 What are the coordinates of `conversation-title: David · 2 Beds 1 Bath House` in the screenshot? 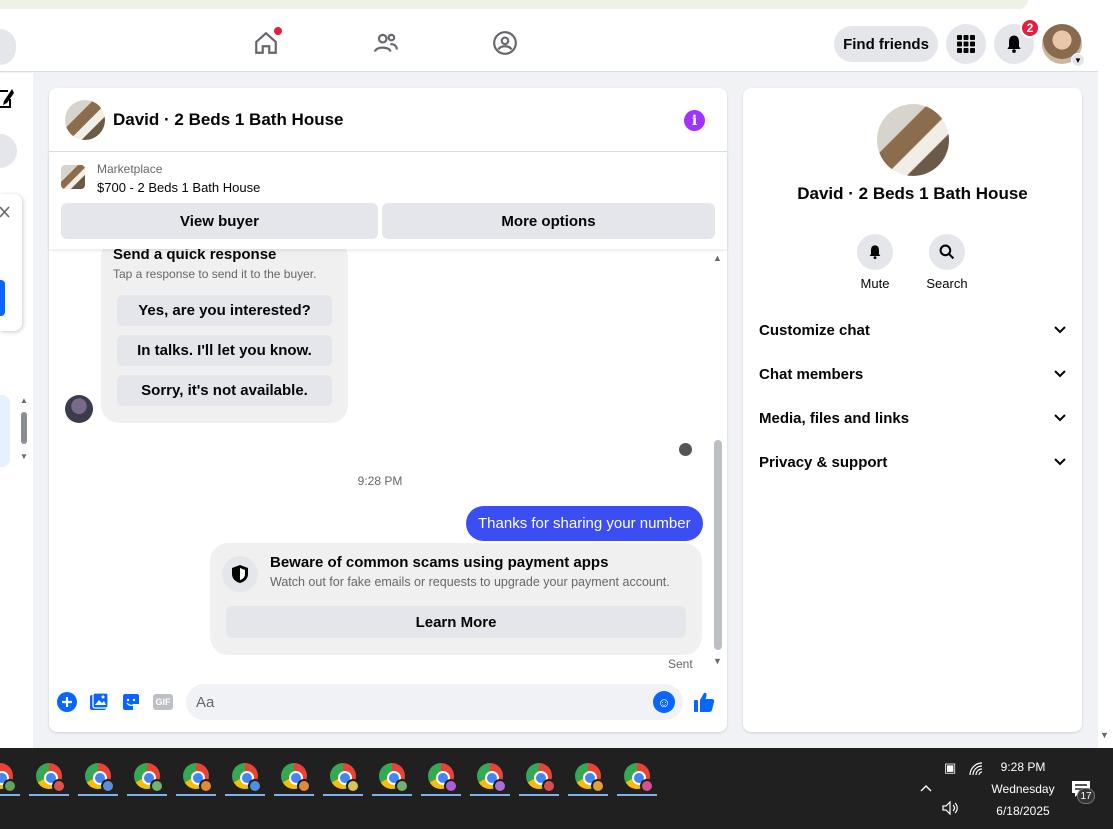 It's located at (228, 120).